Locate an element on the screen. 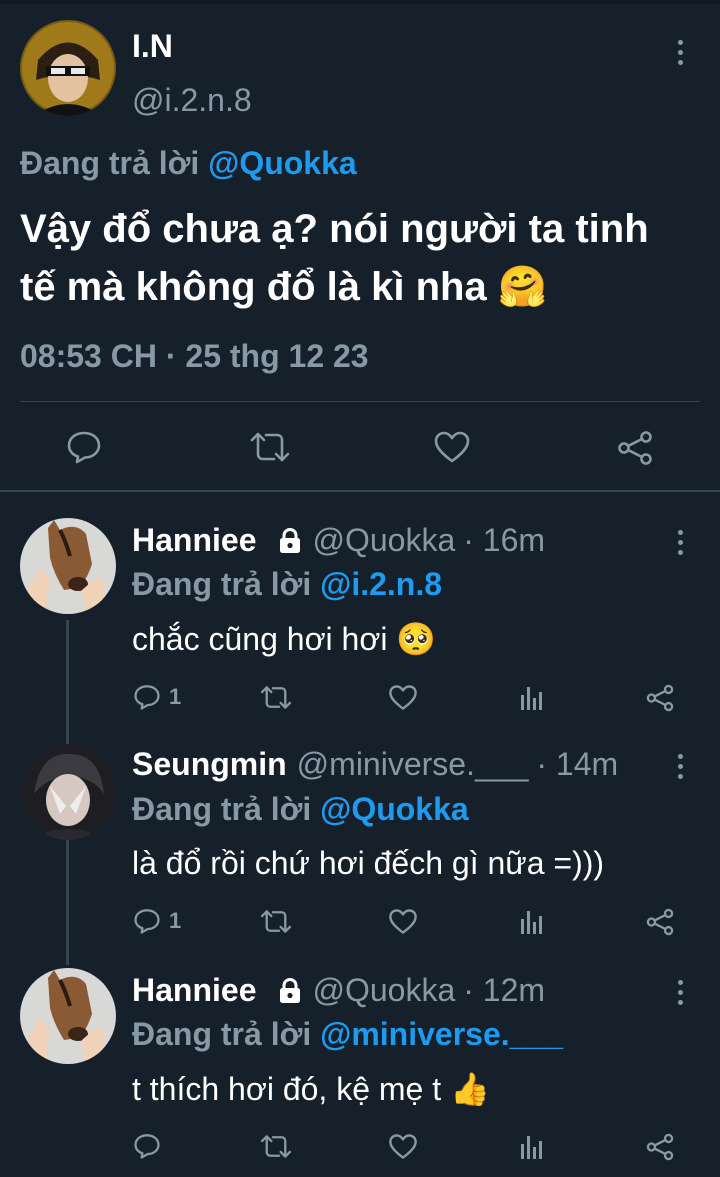 Image resolution: width=720 pixels, height=1177 pixels. reply-3-header: Hanniee @Quokka · 12m is located at coordinates (338, 990).